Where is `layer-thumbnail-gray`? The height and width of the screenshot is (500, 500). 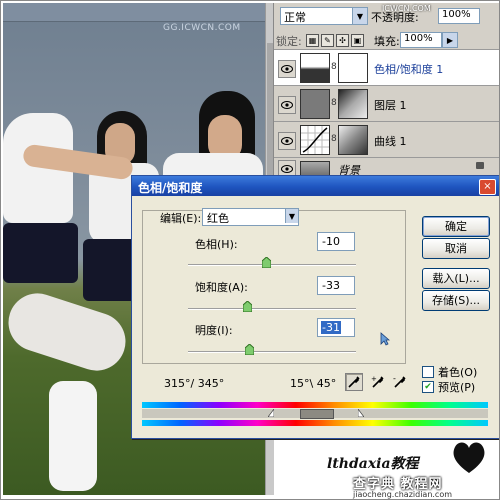 layer-thumbnail-gray is located at coordinates (315, 104).